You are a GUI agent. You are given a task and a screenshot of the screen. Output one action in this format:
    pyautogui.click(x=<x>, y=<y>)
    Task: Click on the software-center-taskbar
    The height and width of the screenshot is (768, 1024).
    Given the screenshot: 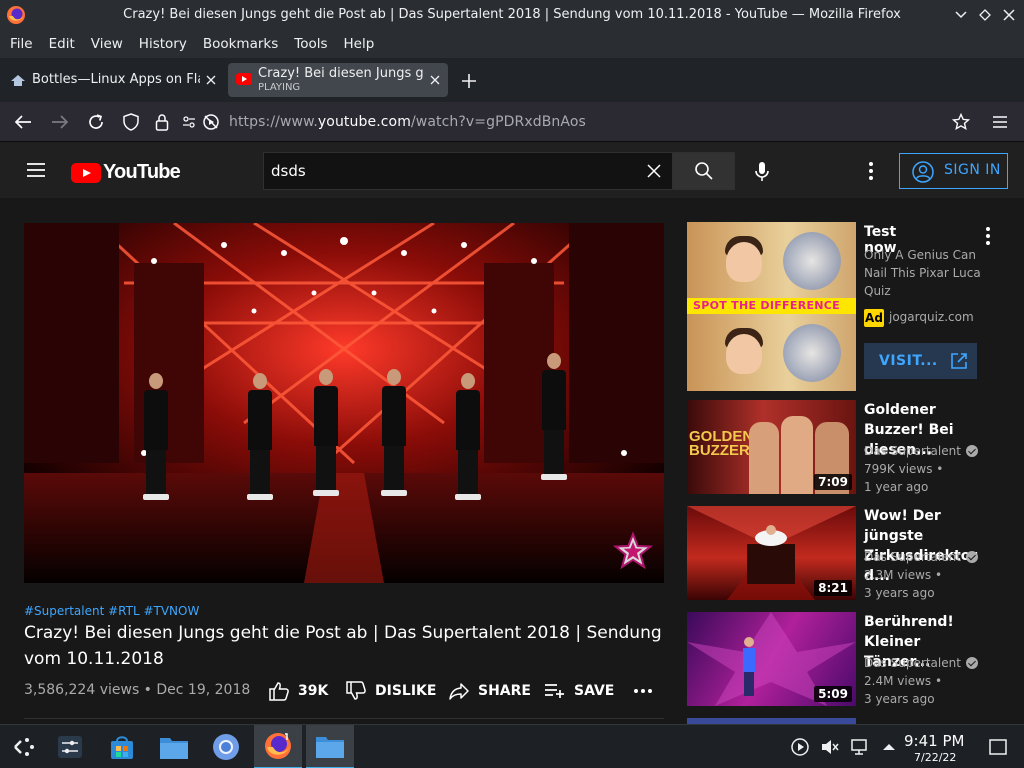 What is the action you would take?
    pyautogui.click(x=122, y=746)
    